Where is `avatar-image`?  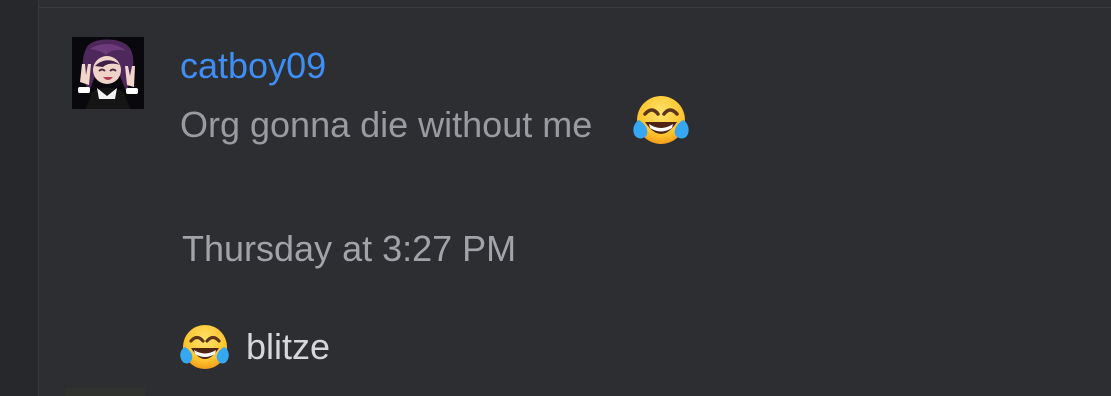 avatar-image is located at coordinates (108, 73).